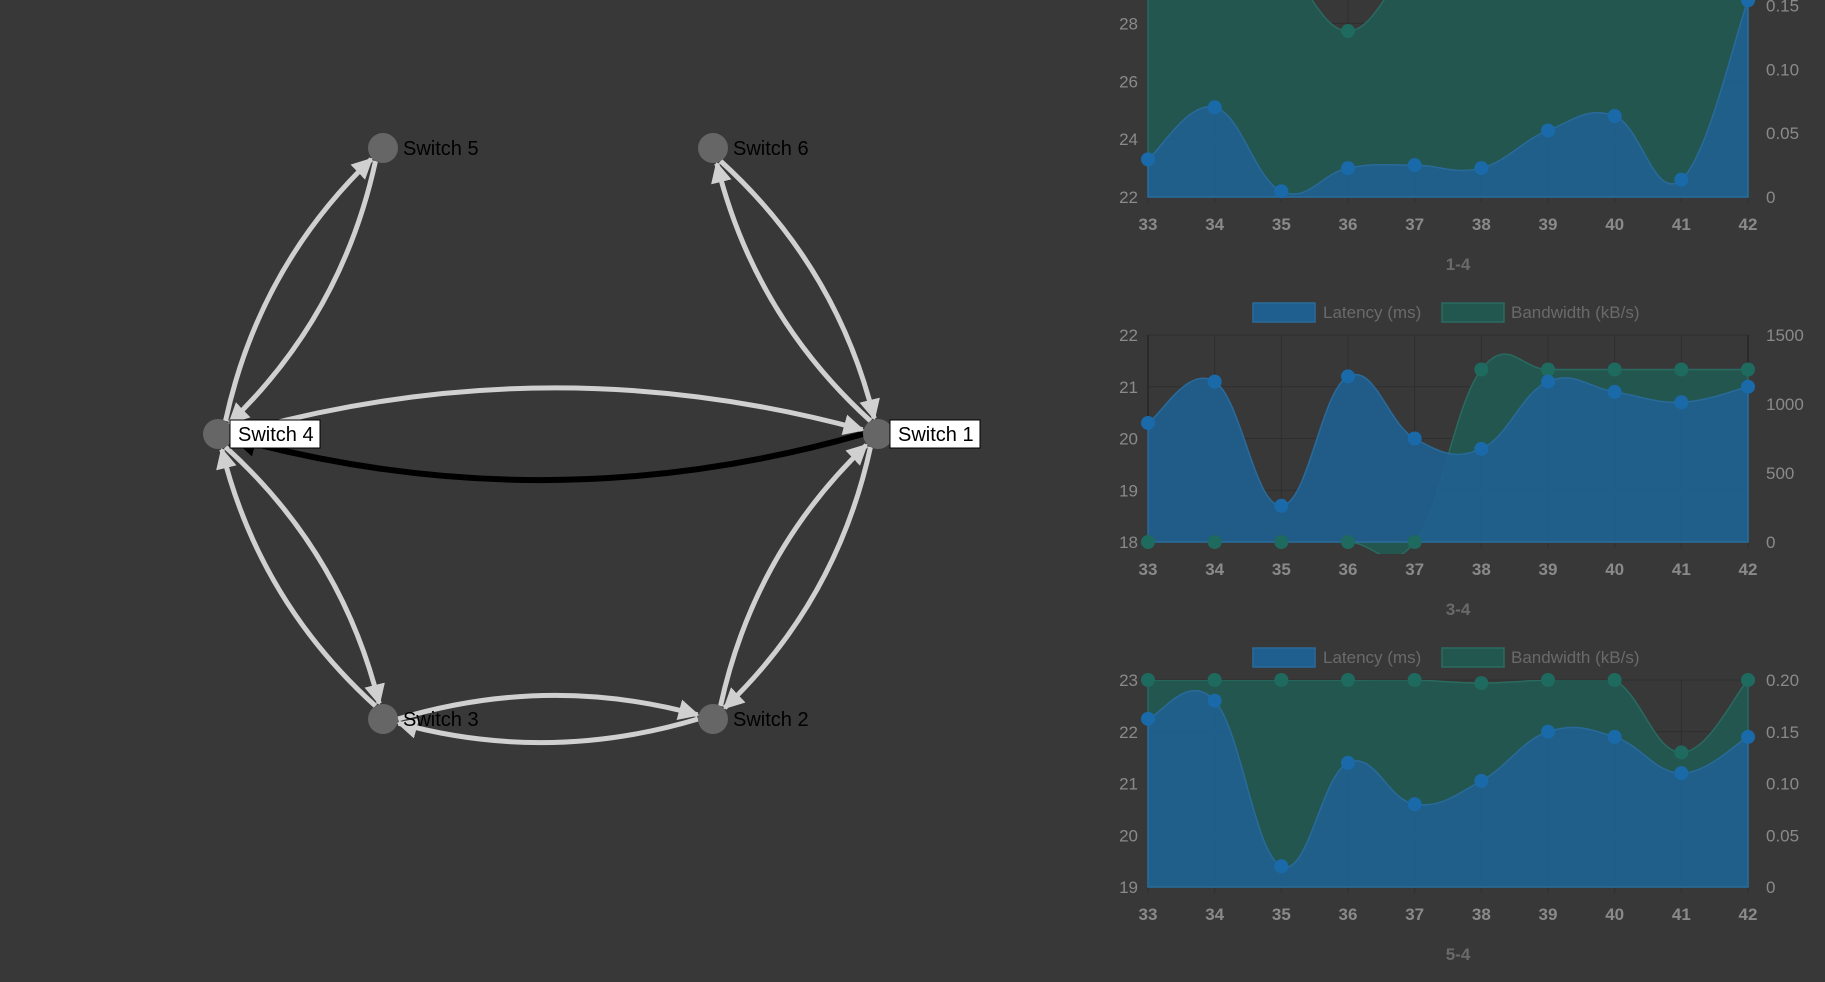 Image resolution: width=1825 pixels, height=982 pixels. I want to click on link-edge-s6-s1, so click(799, 290).